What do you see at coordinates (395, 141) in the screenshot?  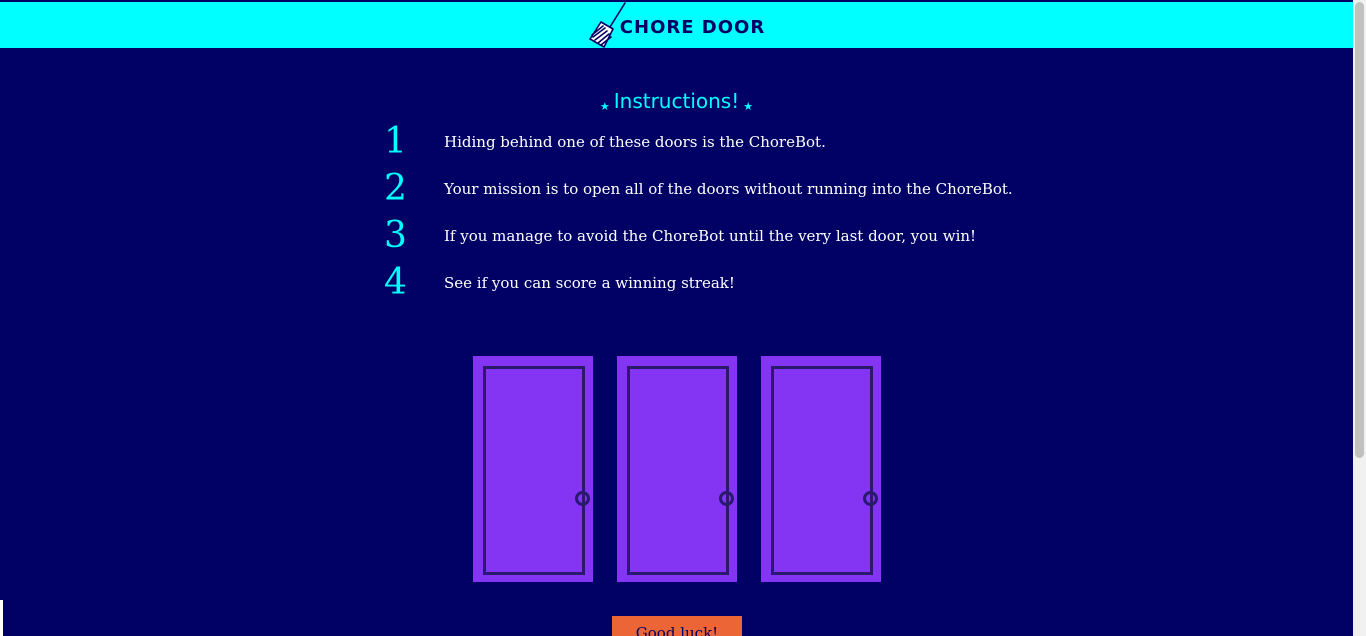 I see `instruction-number: 1` at bounding box center [395, 141].